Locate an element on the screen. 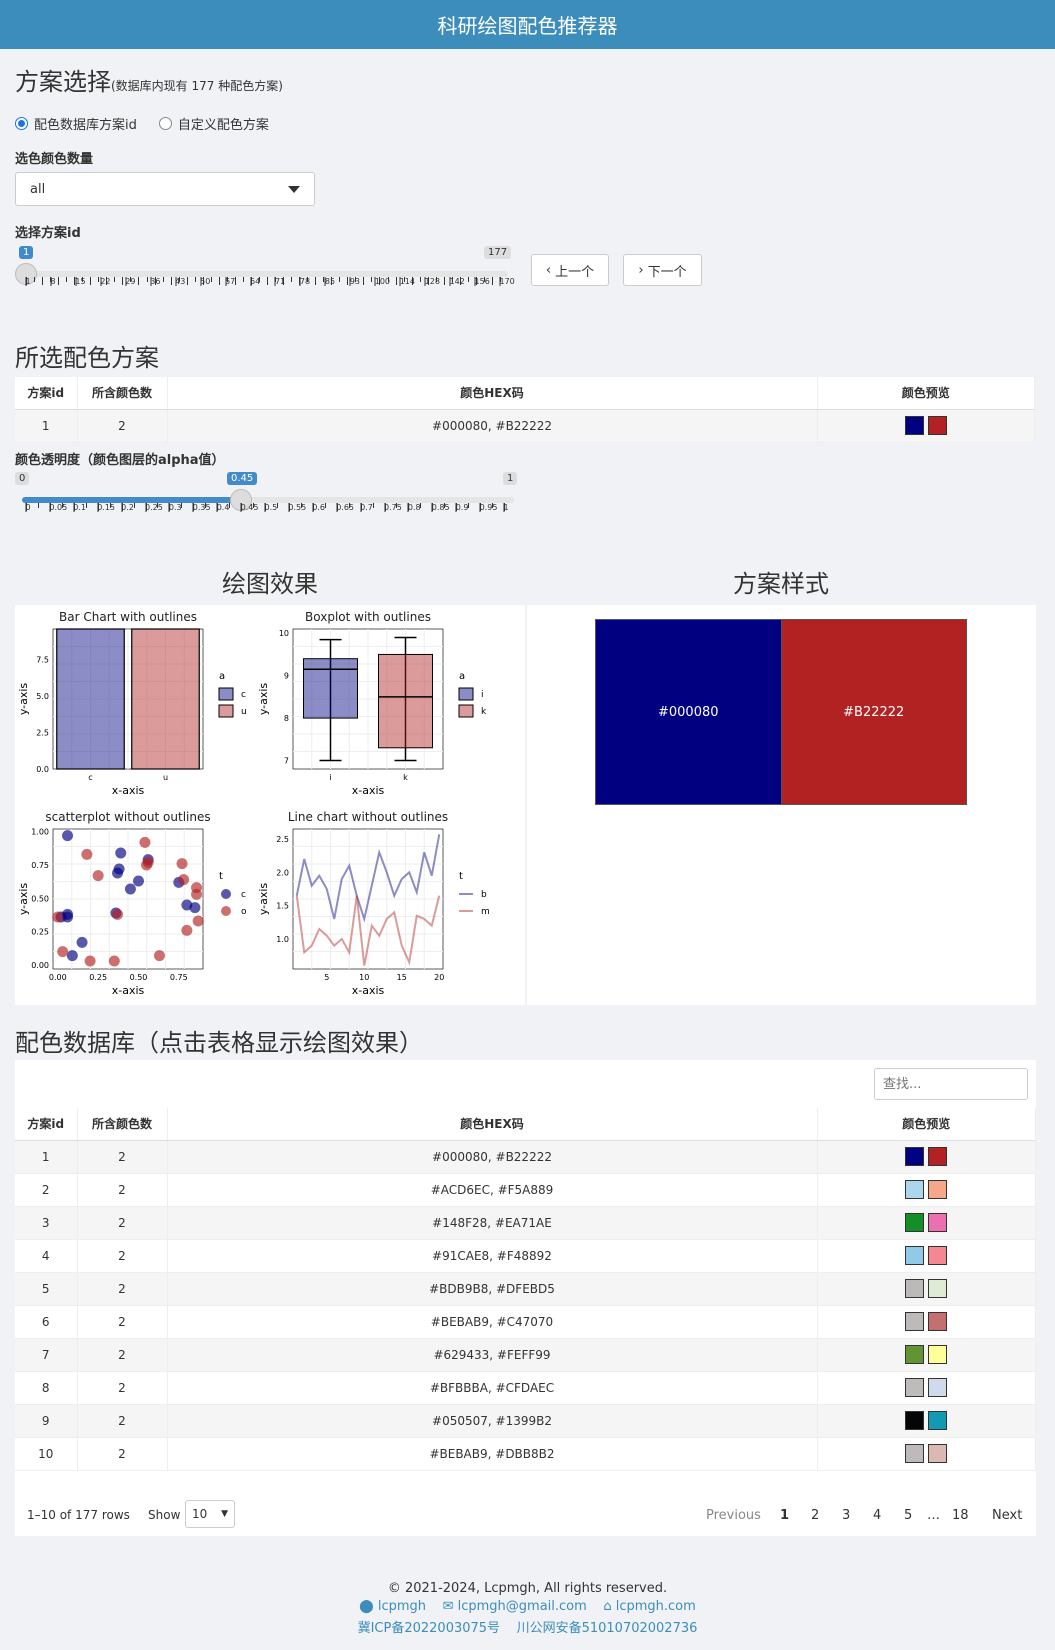  y-tick-label: 0.0 is located at coordinates (42, 769).